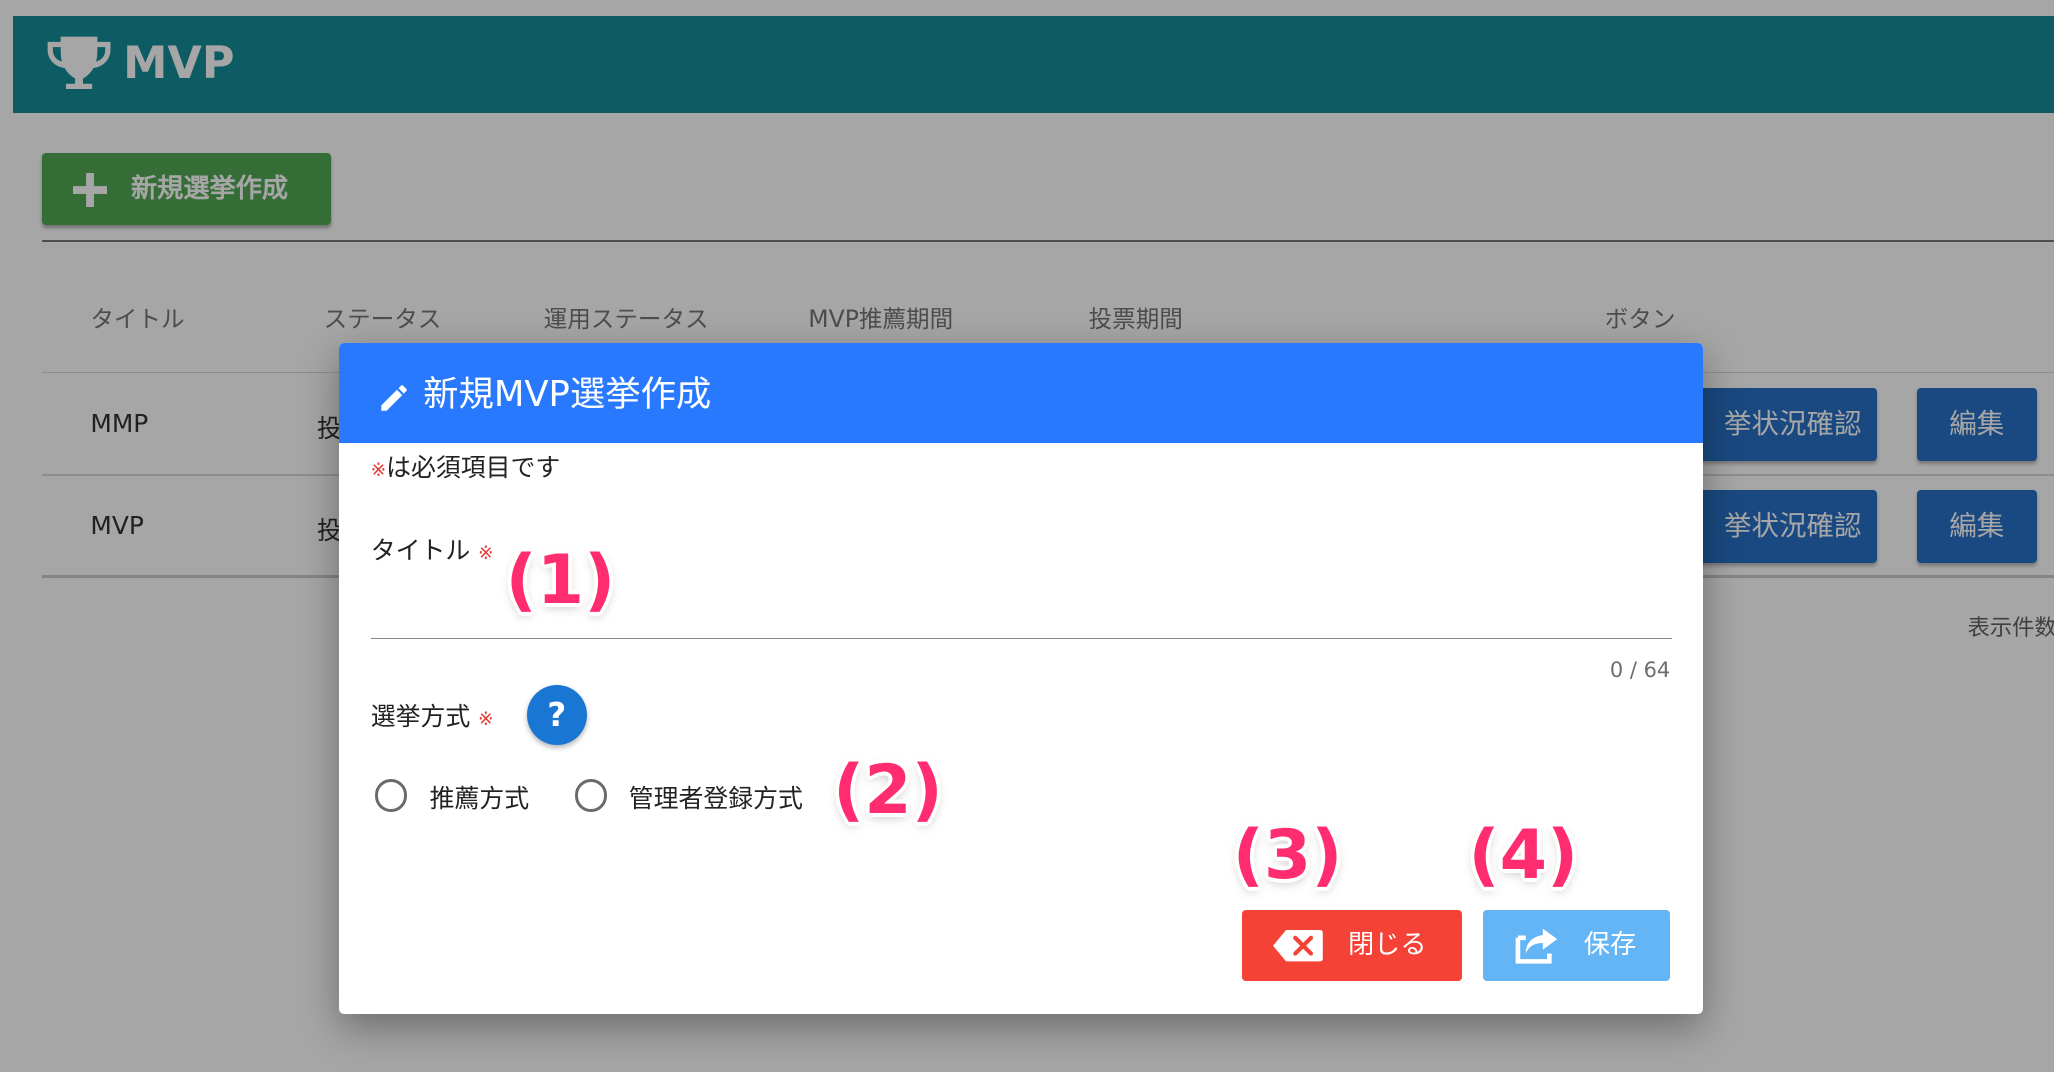  What do you see at coordinates (591, 795) in the screenshot?
I see `radio-admin-registration` at bounding box center [591, 795].